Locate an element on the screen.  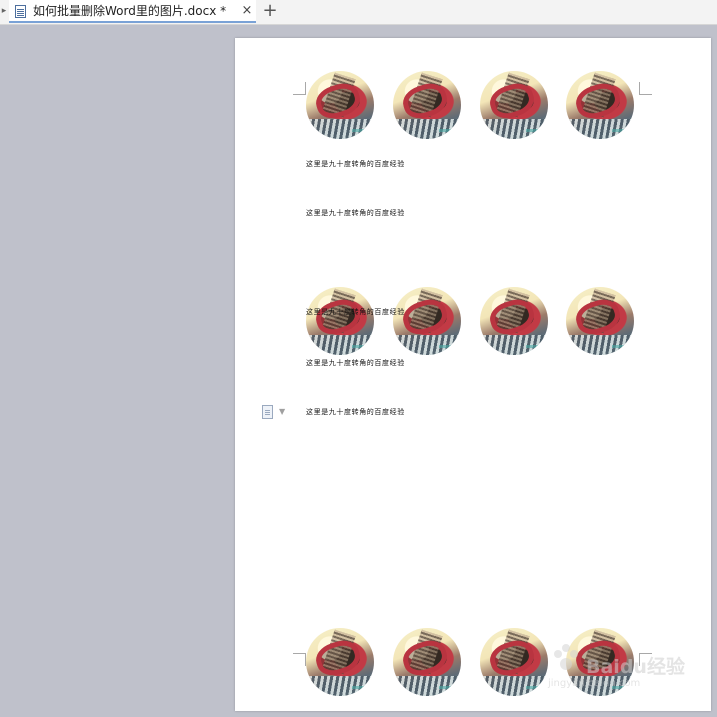
tab-title: 如何批量删除Word里的图片.docx * is located at coordinates (130, 11).